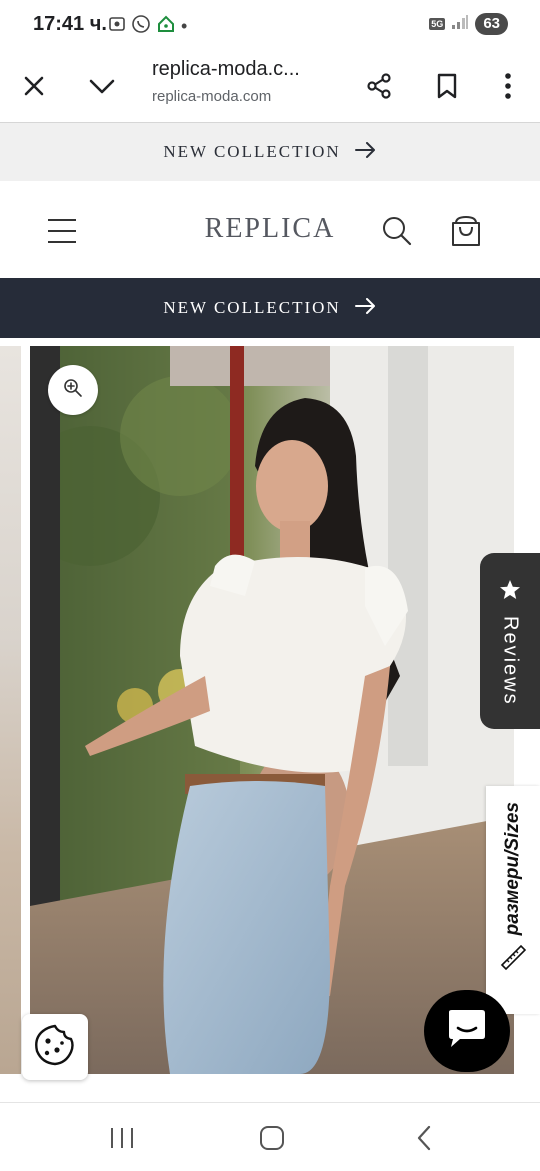  I want to click on announcement-bar-top: NEW COLLECTION, so click(270, 152).